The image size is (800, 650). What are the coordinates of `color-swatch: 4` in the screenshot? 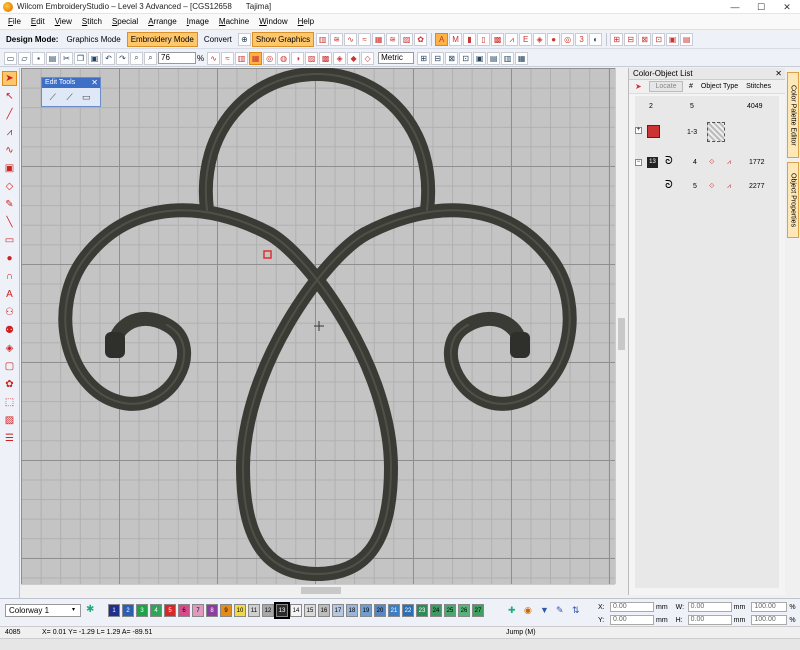 It's located at (156, 610).